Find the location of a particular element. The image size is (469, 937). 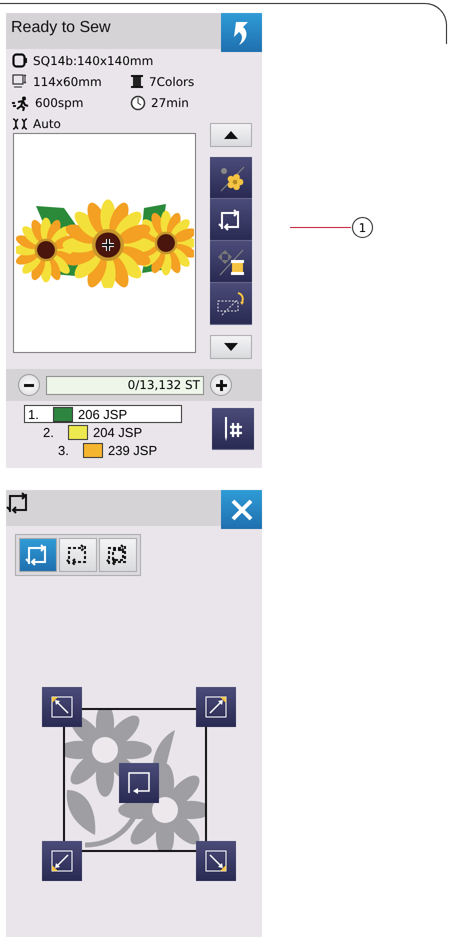

color-list-item: 2. 204 JSP is located at coordinates (103, 432).